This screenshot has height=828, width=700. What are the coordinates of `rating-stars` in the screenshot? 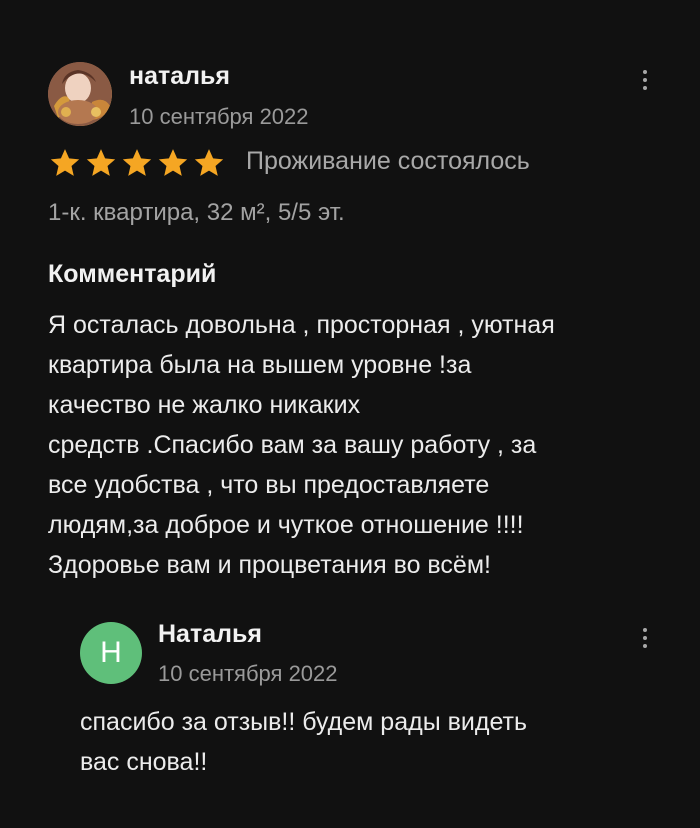 It's located at (137, 163).